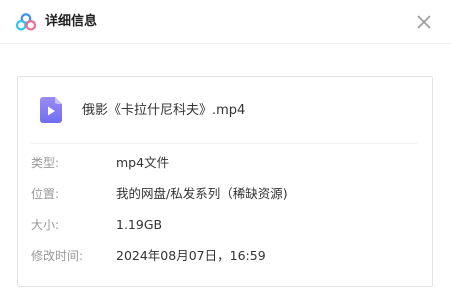 The image size is (451, 298). Describe the element at coordinates (226, 225) in the screenshot. I see `detail-row-size: 大小: 1.19GB` at that location.